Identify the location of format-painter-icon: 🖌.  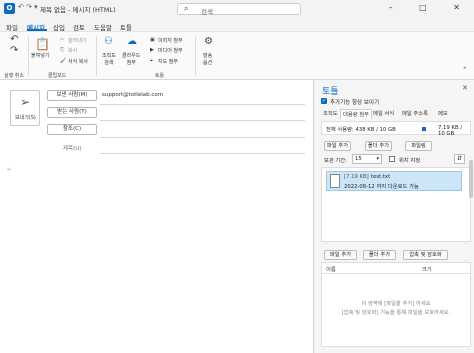
(63, 61).